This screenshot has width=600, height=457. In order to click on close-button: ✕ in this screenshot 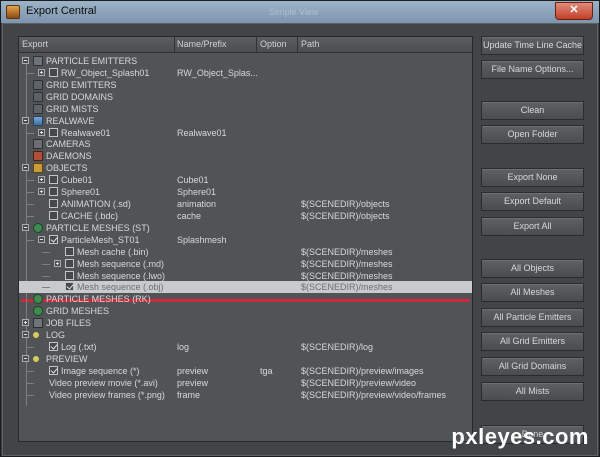, I will do `click(574, 11)`.